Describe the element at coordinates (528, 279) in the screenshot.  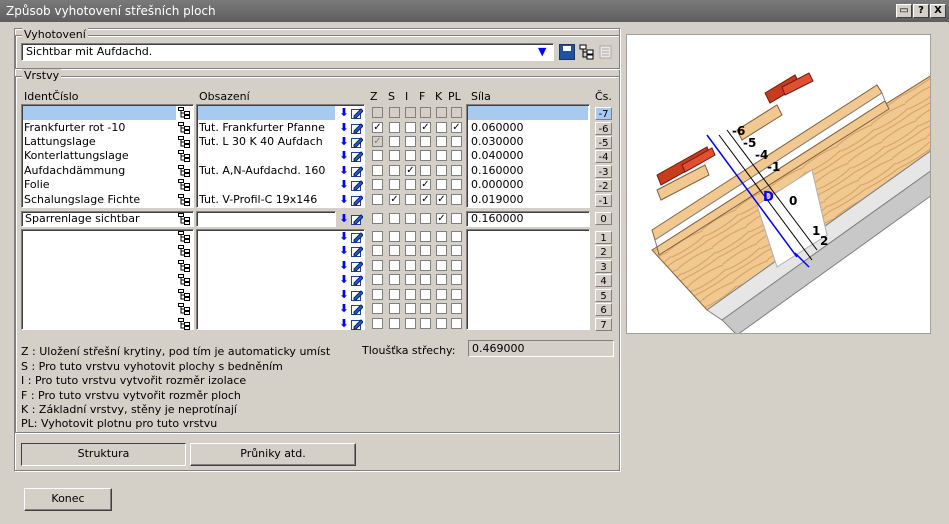
I see `sila-list-lower` at that location.